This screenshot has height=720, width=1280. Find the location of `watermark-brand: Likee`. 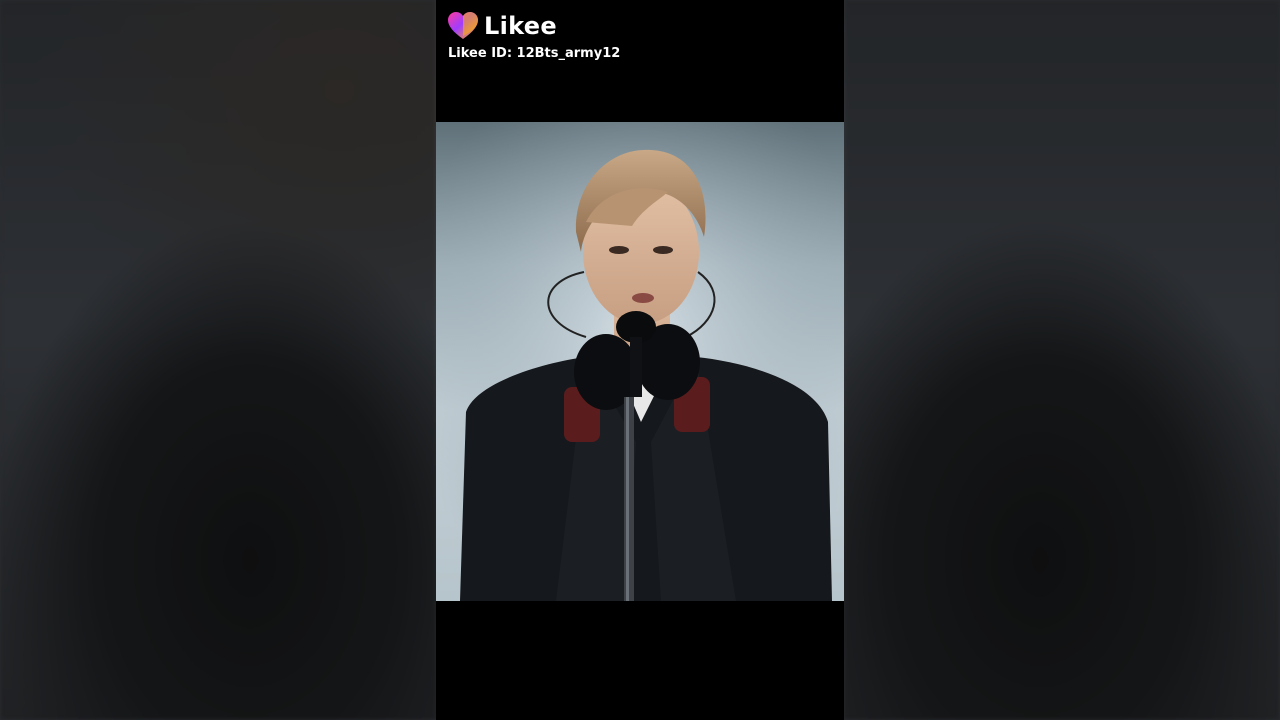

watermark-brand: Likee is located at coordinates (502, 26).